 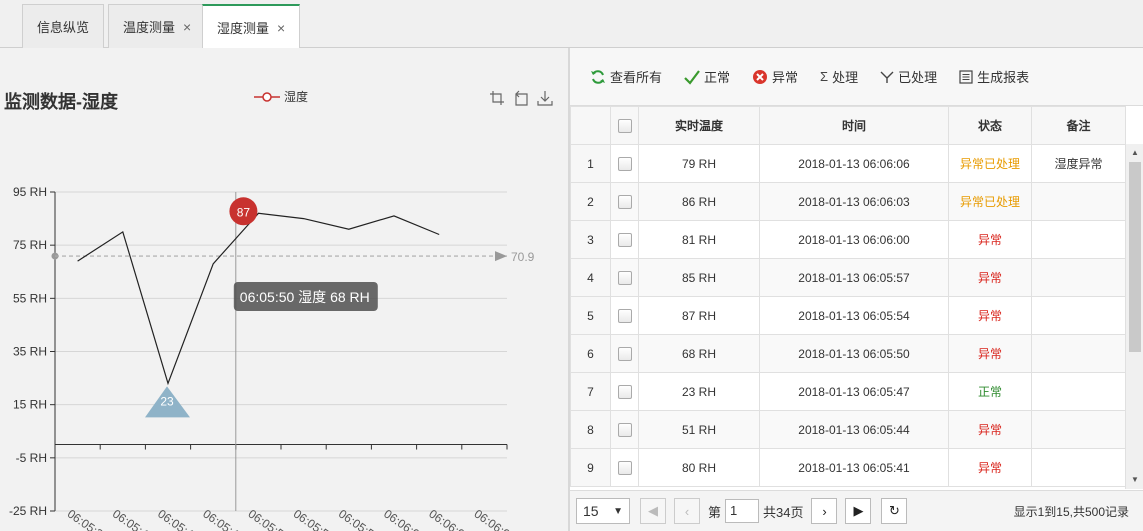 I want to click on first-page-button: ◀, so click(x=653, y=511).